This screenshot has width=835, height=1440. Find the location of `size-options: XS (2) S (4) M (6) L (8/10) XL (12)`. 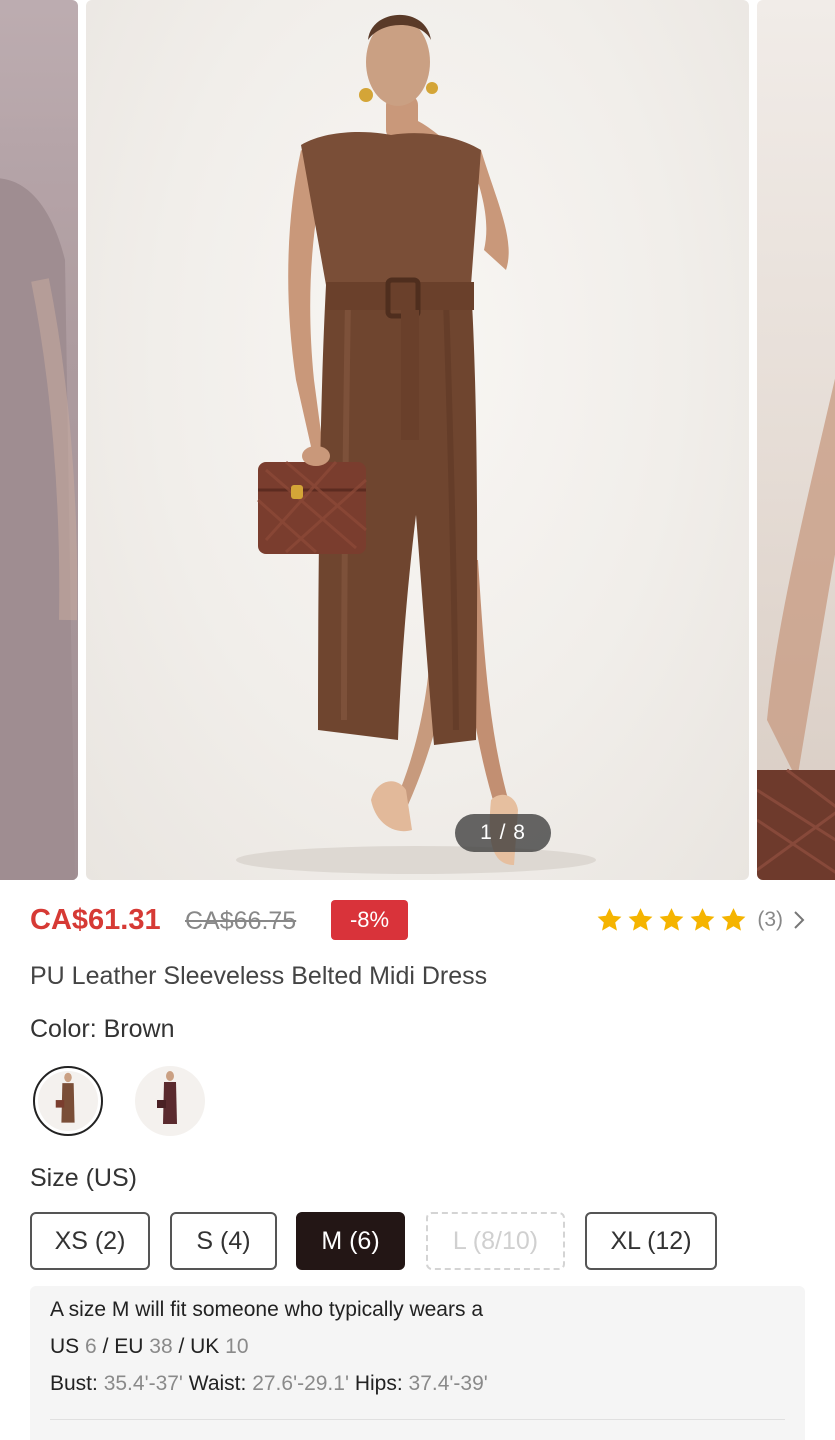

size-options: XS (2) S (4) M (6) L (8/10) XL (12) is located at coordinates (373, 1241).